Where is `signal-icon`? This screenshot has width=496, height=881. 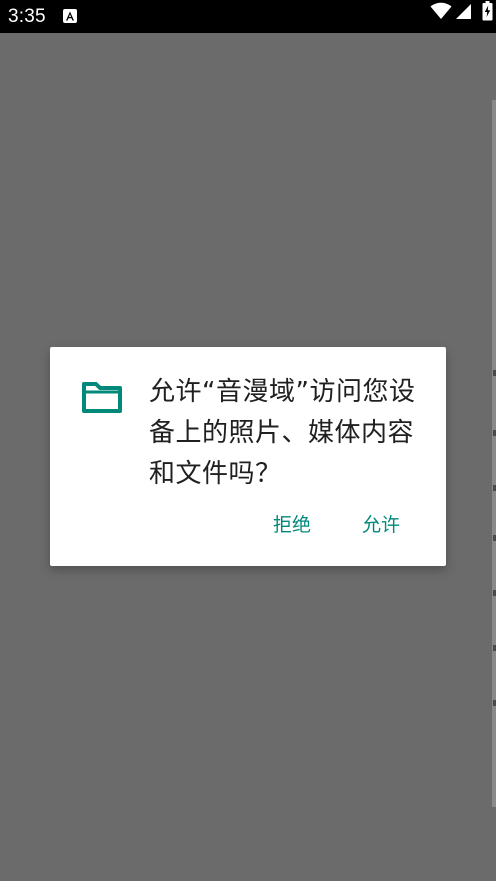 signal-icon is located at coordinates (463, 13).